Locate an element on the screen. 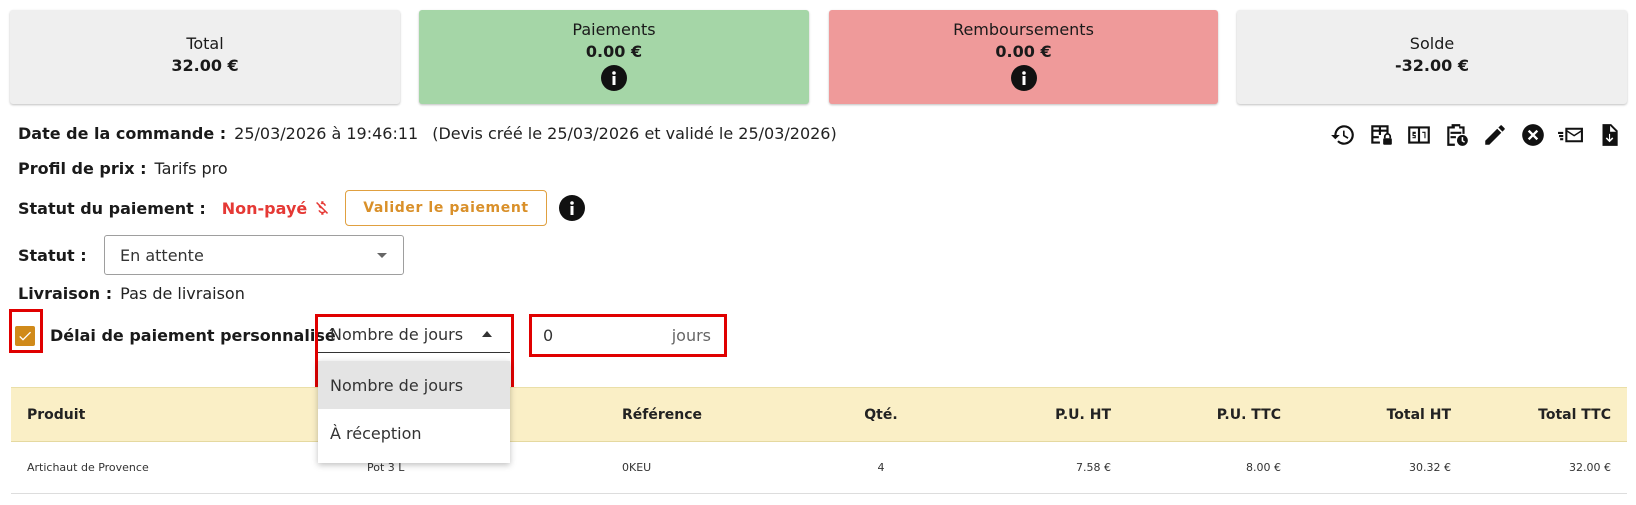 Image resolution: width=1636 pixels, height=505 pixels. caret-down-icon is located at coordinates (382, 255).